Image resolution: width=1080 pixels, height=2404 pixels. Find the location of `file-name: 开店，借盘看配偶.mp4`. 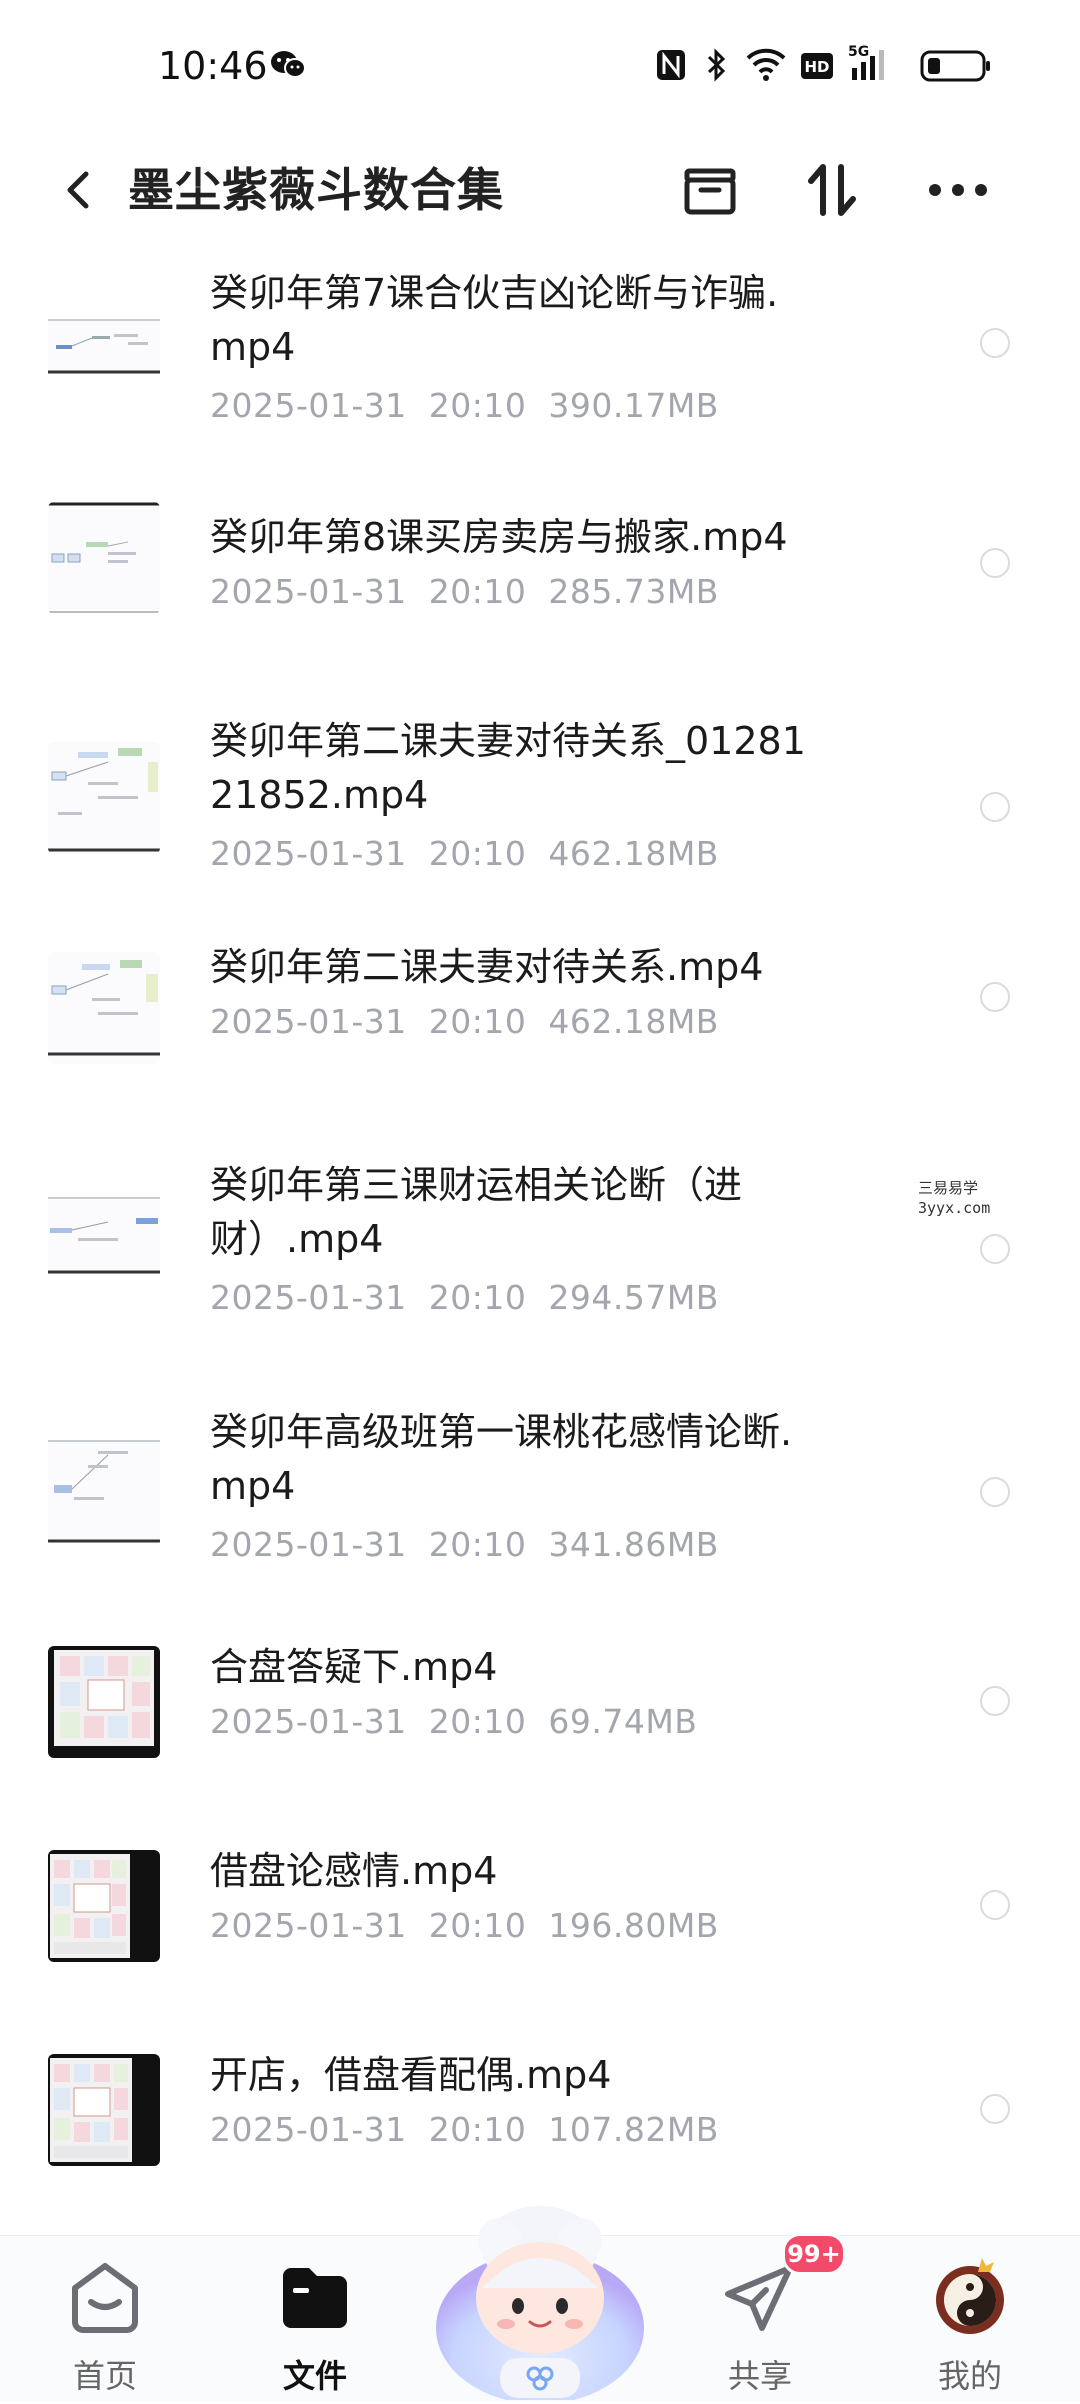

file-name: 开店，借盘看配偶.mp4 is located at coordinates (411, 2075).